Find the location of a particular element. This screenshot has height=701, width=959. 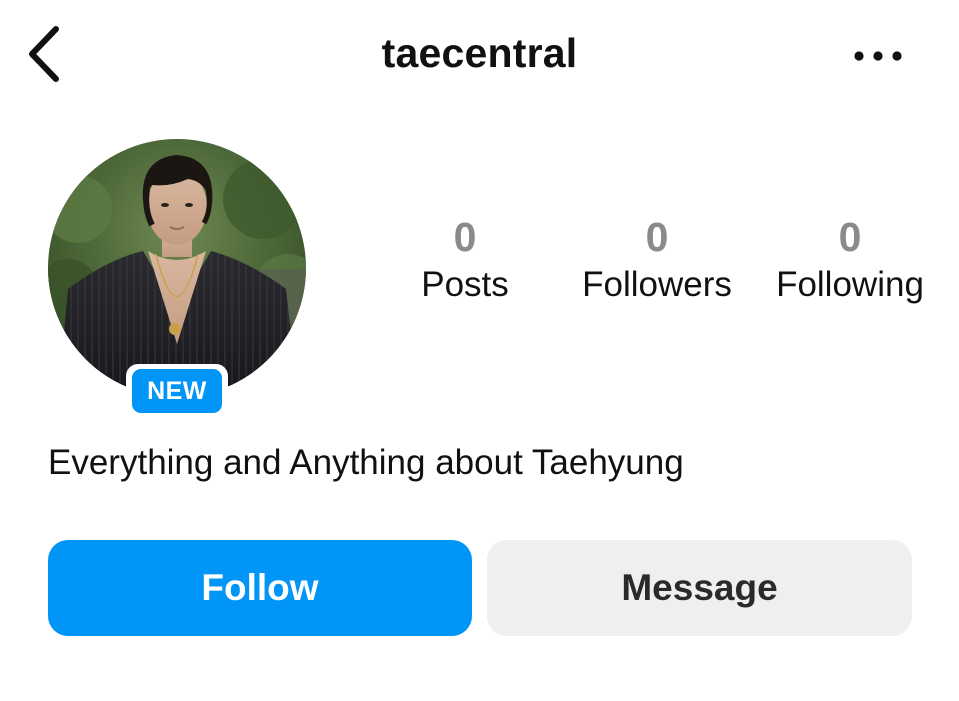

more-horizontal-icon is located at coordinates (878, 56).